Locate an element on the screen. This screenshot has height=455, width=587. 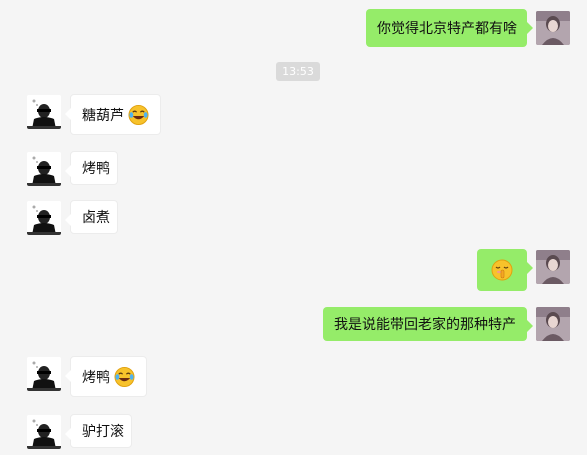
message-text: 卤煮 is located at coordinates (96, 218).